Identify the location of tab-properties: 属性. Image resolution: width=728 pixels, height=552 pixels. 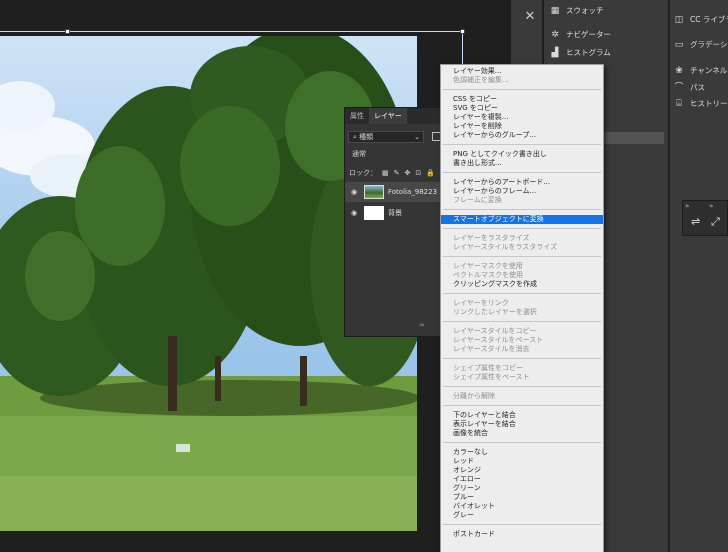
(357, 116).